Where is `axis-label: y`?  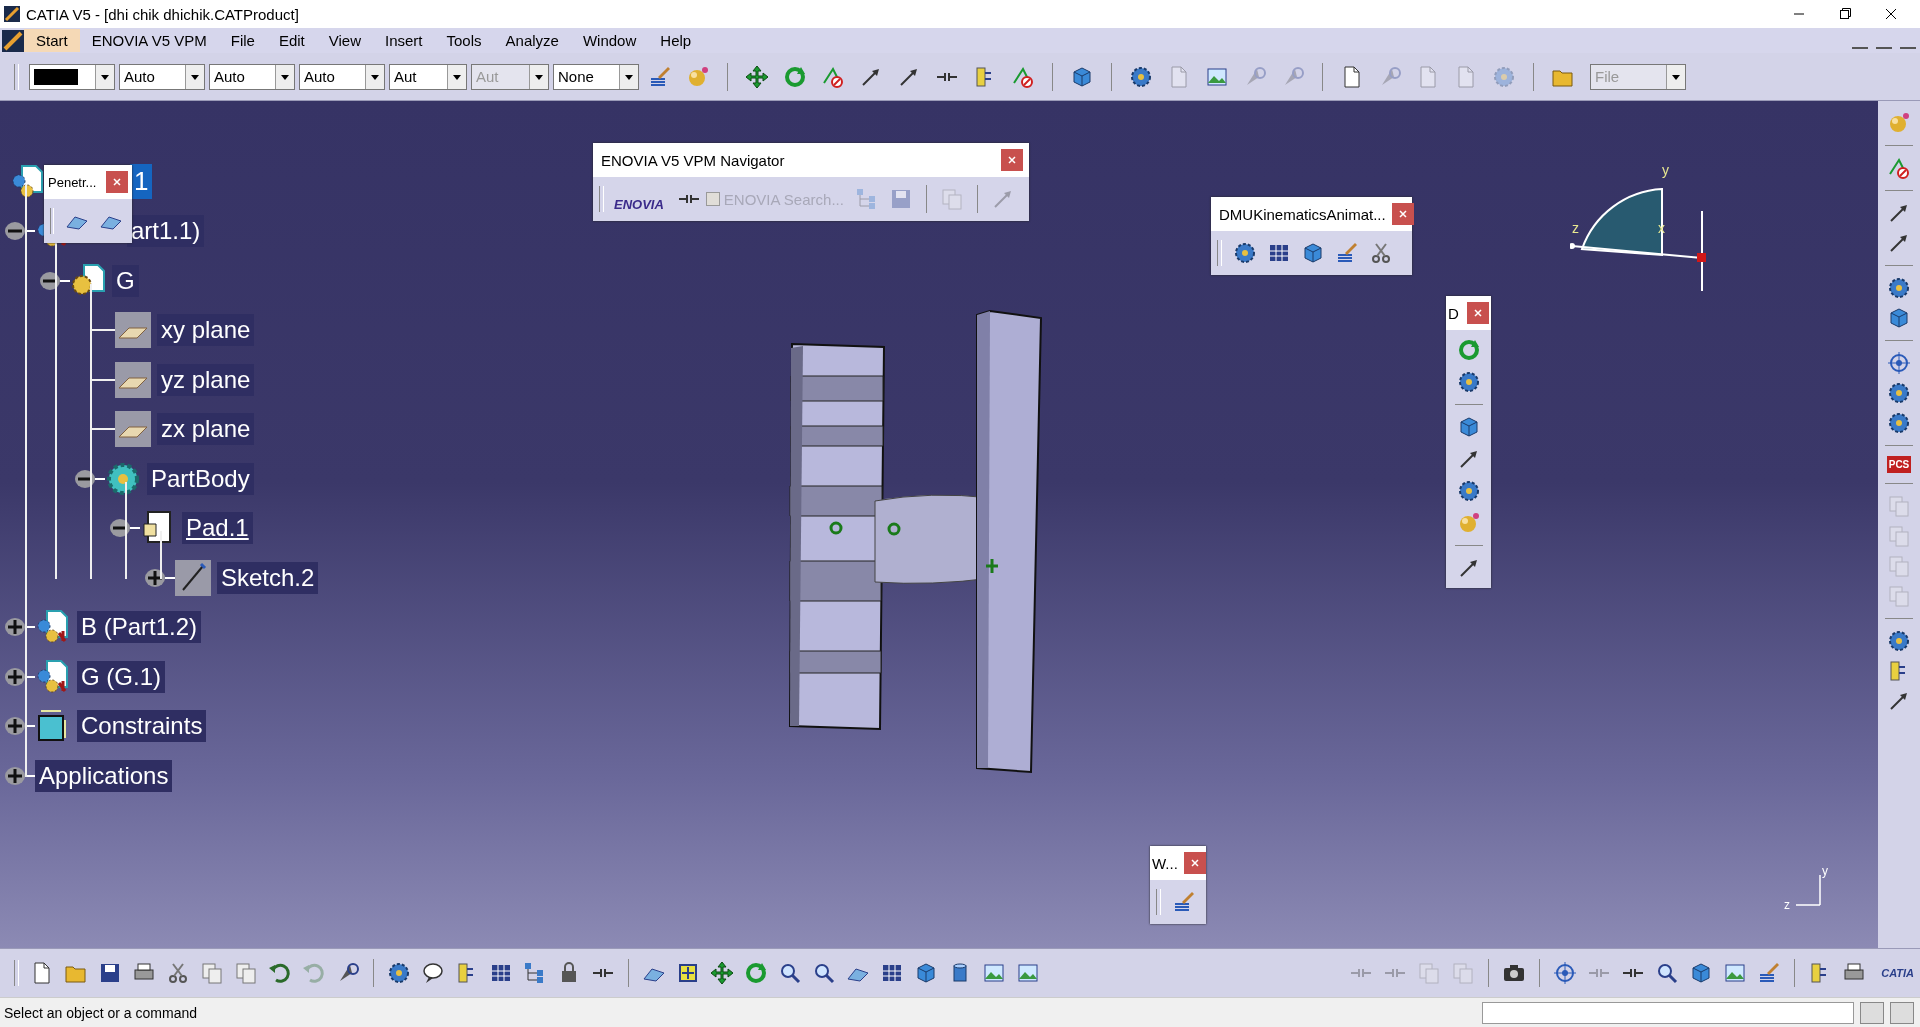
axis-label: y is located at coordinates (1665, 170).